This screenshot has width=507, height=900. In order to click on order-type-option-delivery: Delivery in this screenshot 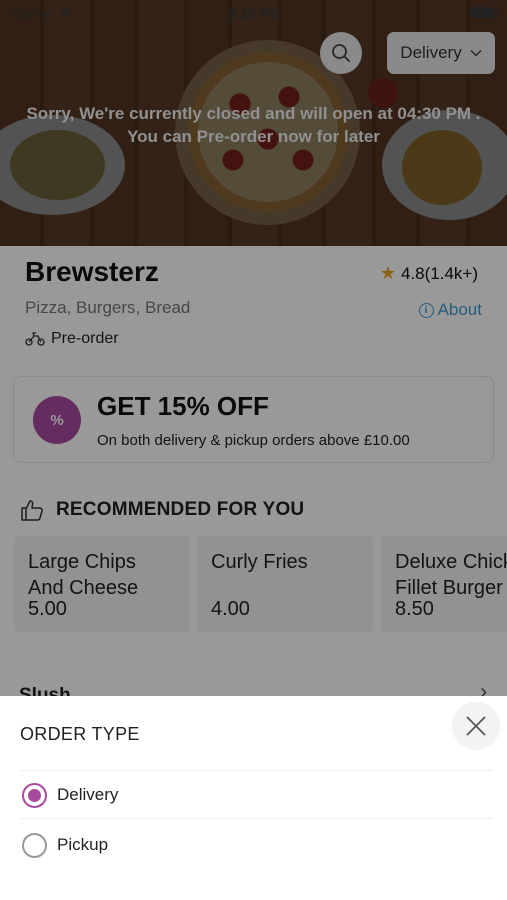, I will do `click(252, 795)`.